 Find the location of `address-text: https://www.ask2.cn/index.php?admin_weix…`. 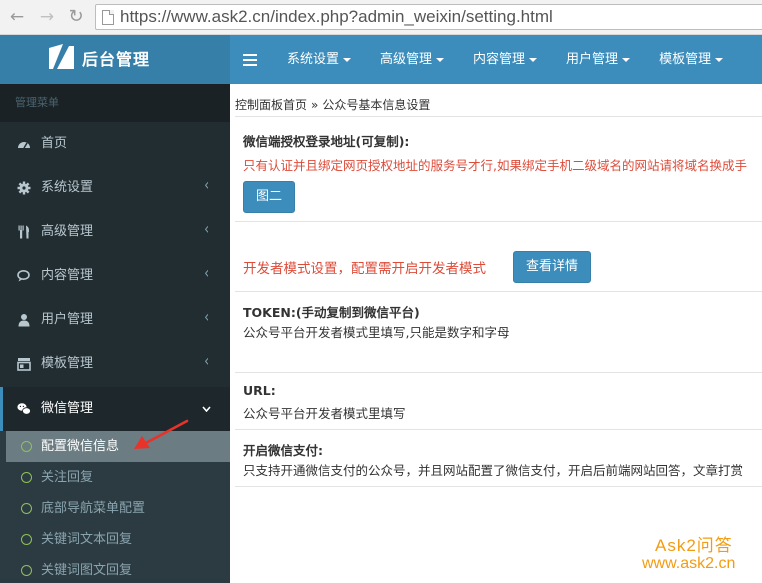

address-text: https://www.ask2.cn/index.php?admin_weix… is located at coordinates (336, 17).